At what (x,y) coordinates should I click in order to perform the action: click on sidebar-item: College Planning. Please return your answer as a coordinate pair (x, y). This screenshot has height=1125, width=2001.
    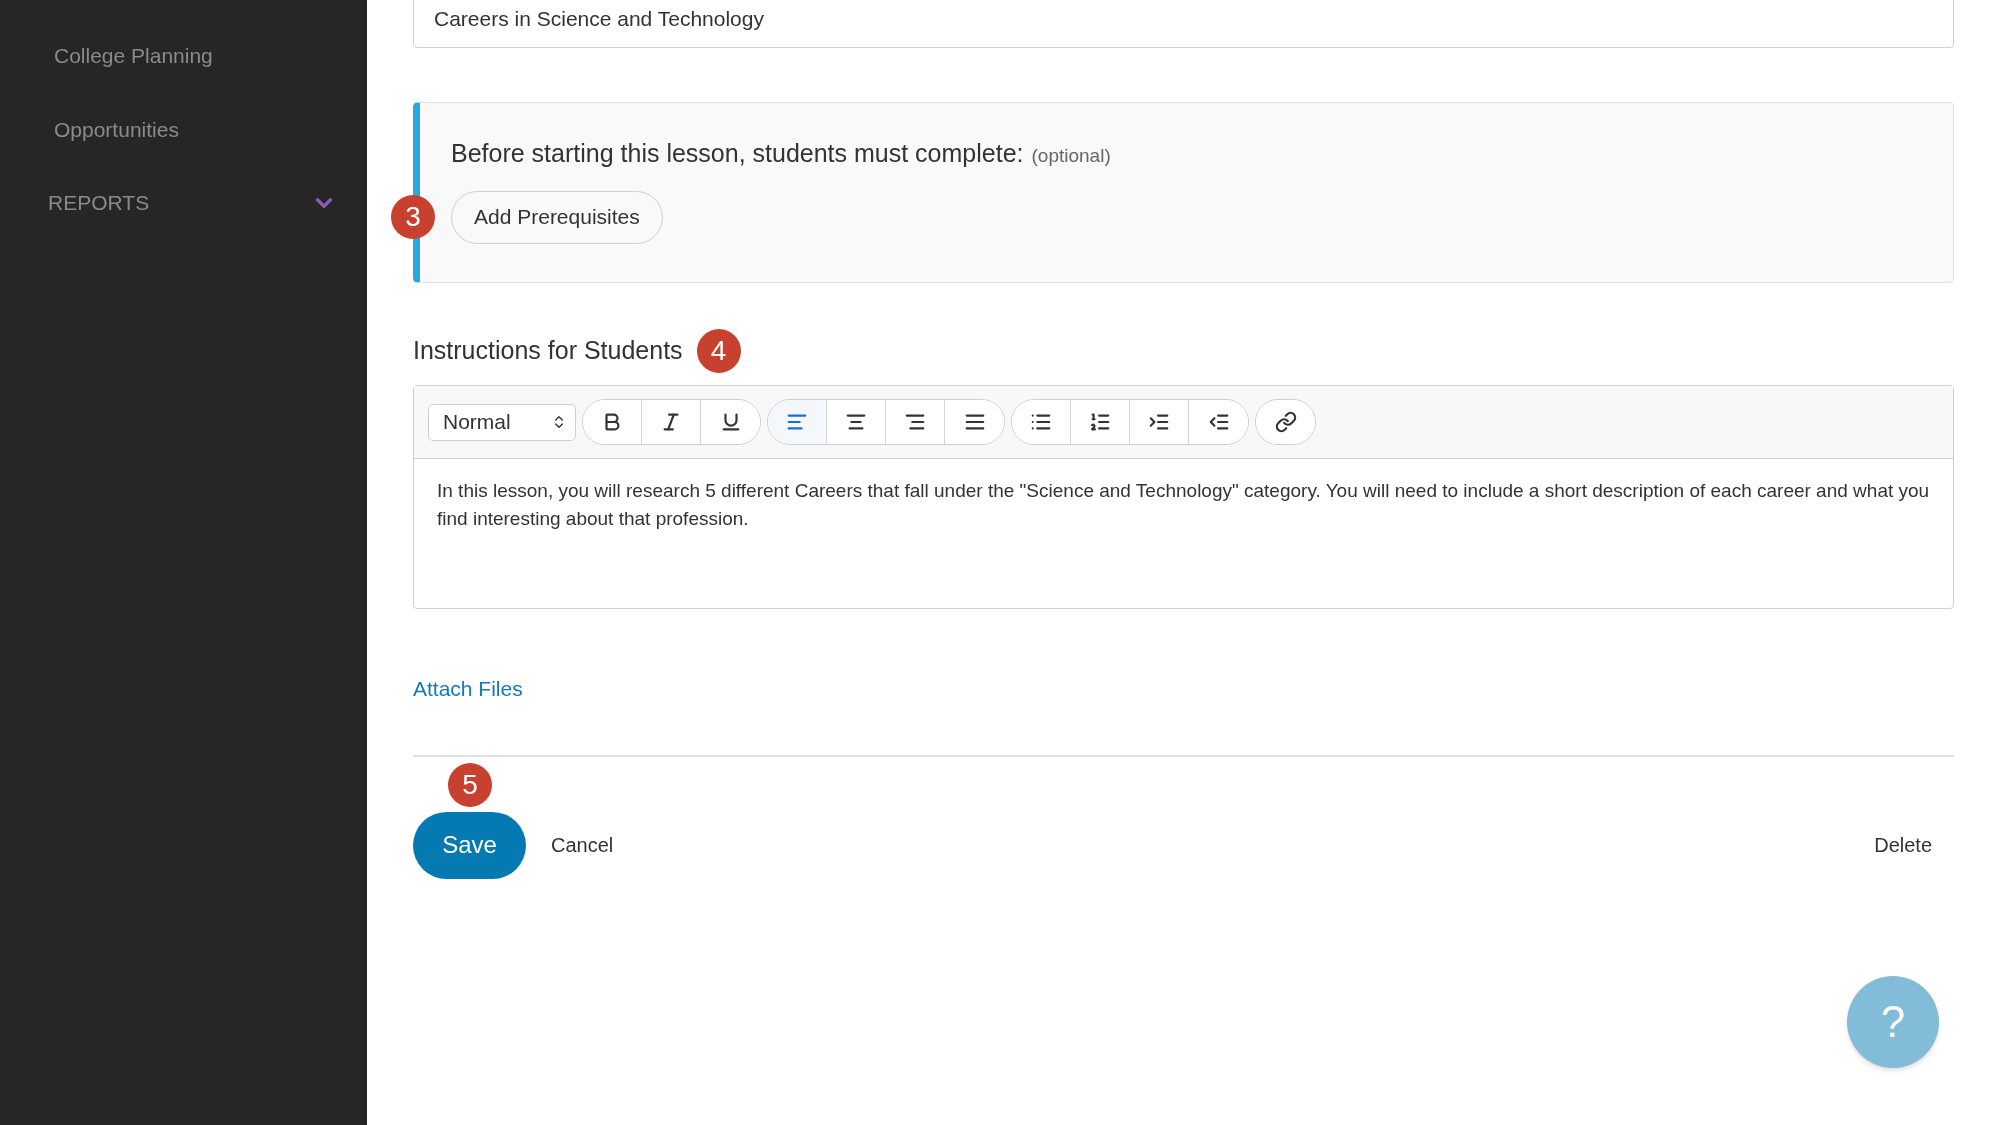
    Looking at the image, I should click on (133, 56).